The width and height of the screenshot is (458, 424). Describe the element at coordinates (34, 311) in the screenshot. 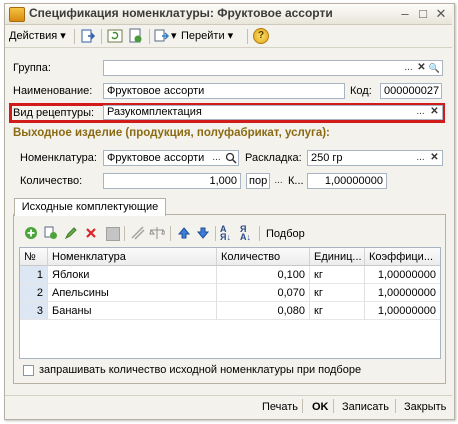

I see `row-number: 3` at that location.